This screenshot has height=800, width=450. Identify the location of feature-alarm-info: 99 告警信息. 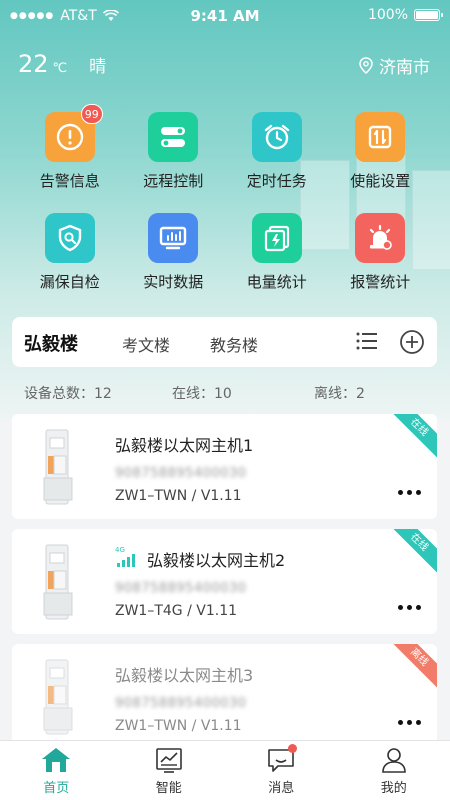
(70, 147).